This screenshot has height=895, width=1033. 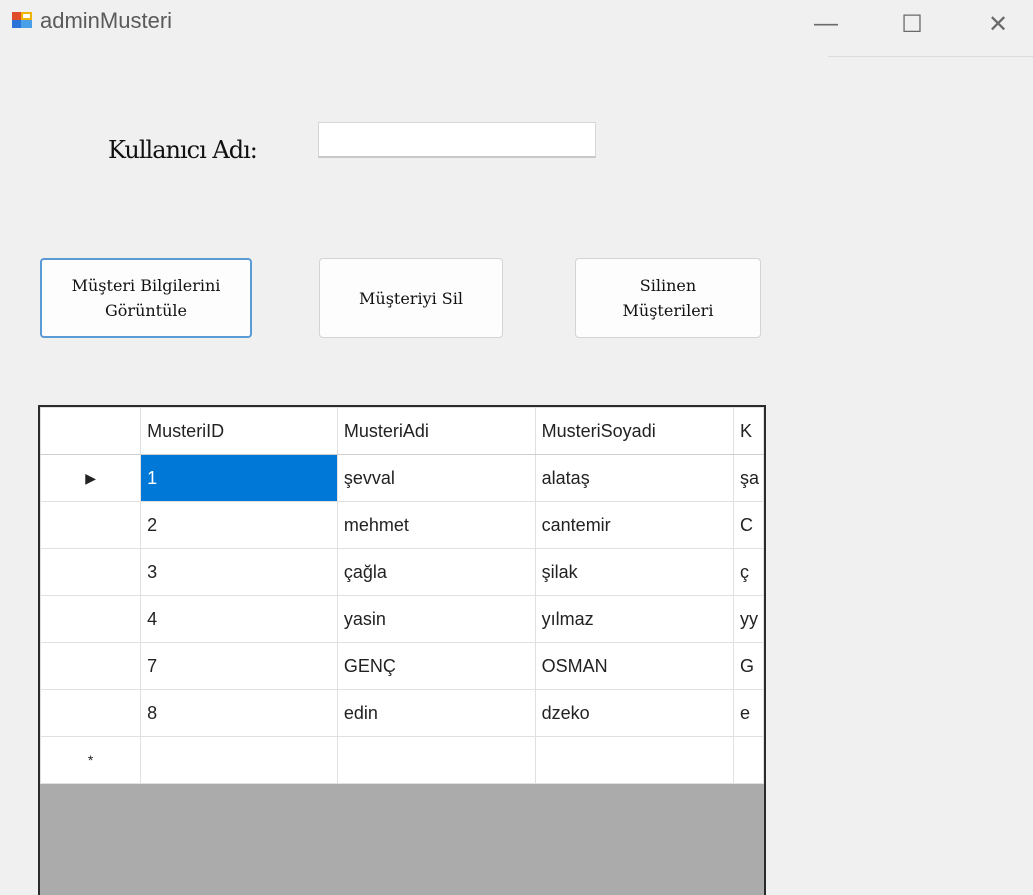 I want to click on table-row: 3 çağla şilak ç, so click(x=402, y=572).